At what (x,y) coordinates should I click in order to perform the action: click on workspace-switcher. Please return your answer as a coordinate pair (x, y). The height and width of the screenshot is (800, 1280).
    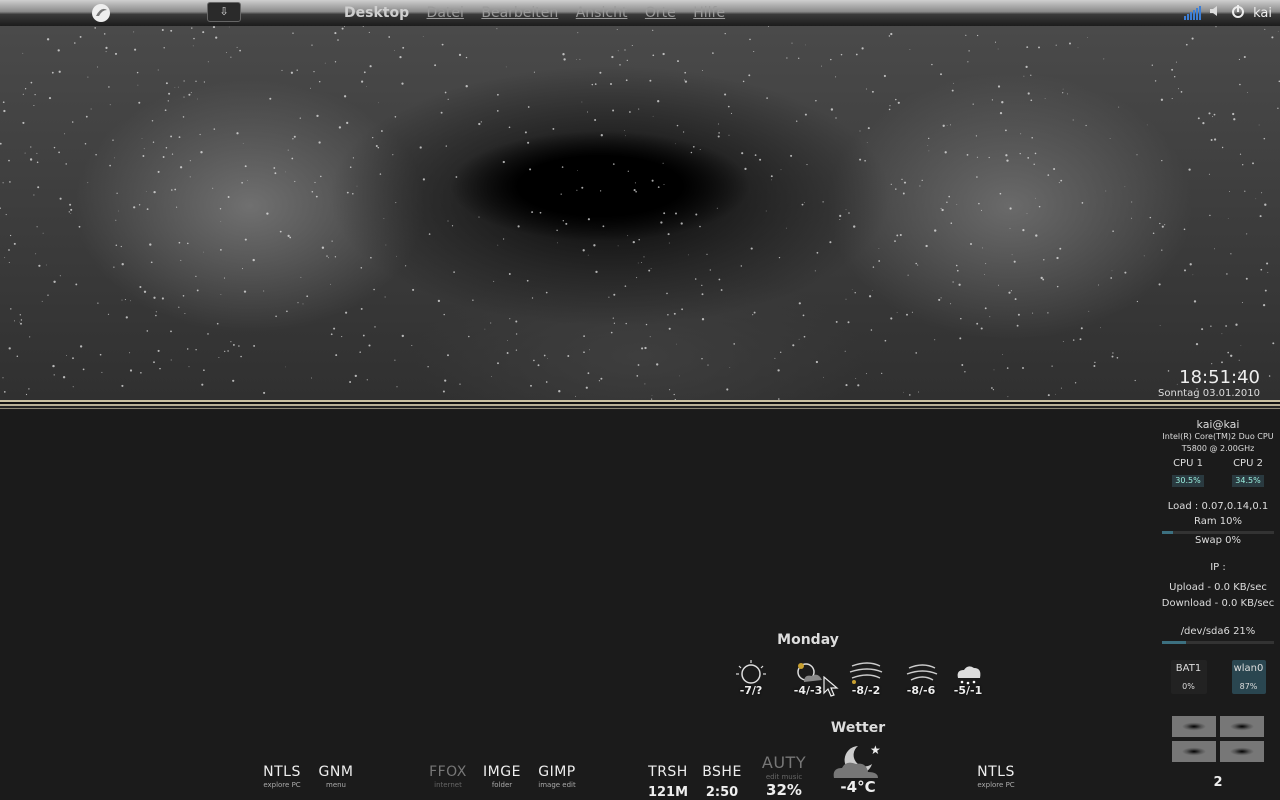
    Looking at the image, I should click on (1218, 739).